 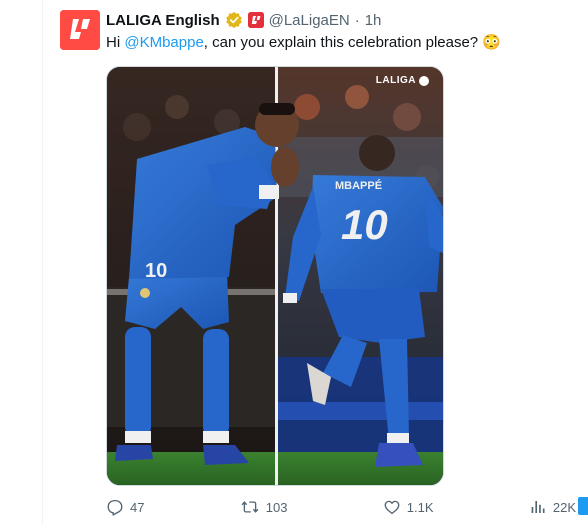 I want to click on tweet-header: LALIGA English @LaLigaEN · 1h, so click(x=243, y=20).